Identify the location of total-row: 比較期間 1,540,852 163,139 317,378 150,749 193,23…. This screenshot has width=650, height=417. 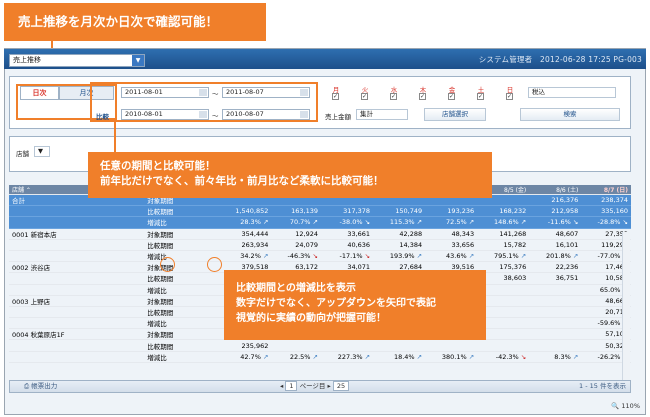
(320, 211).